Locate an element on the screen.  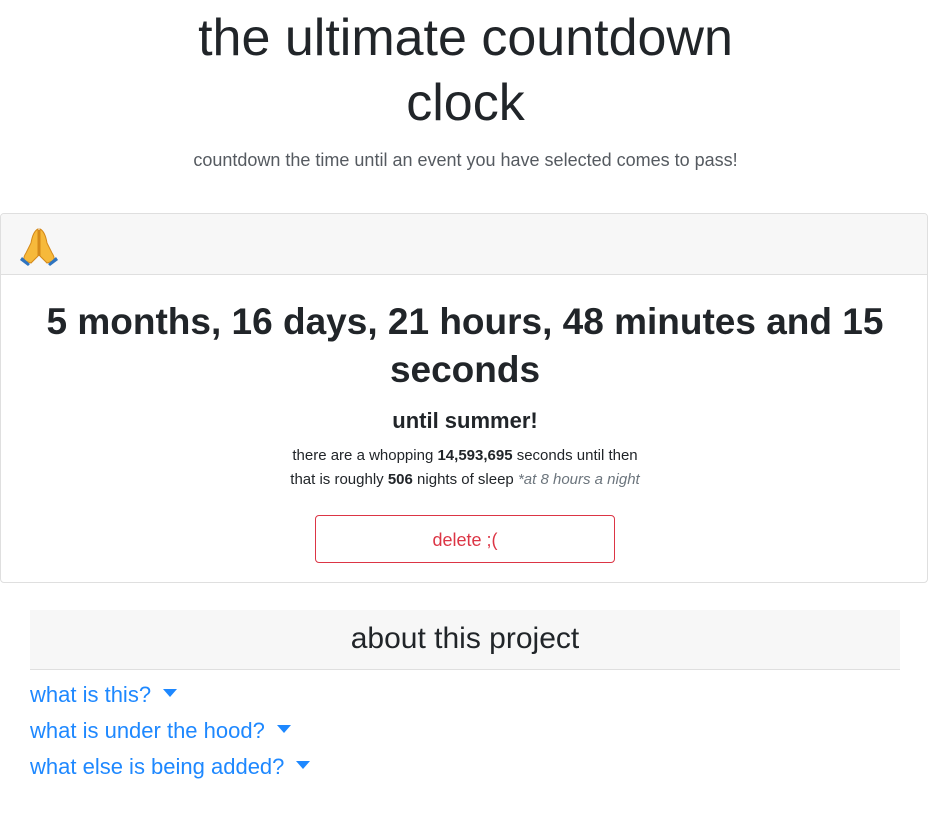
seconds-value: 14,593,695 is located at coordinates (475, 455).